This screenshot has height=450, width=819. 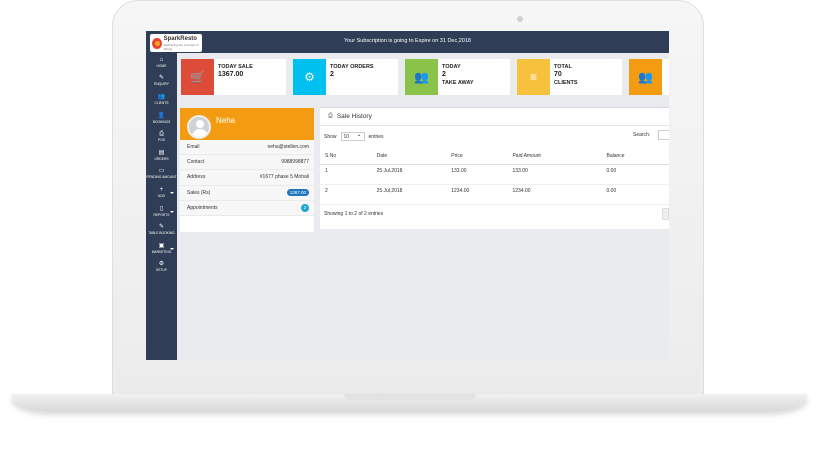 I want to click on stat-value: 1367.00, so click(x=231, y=74).